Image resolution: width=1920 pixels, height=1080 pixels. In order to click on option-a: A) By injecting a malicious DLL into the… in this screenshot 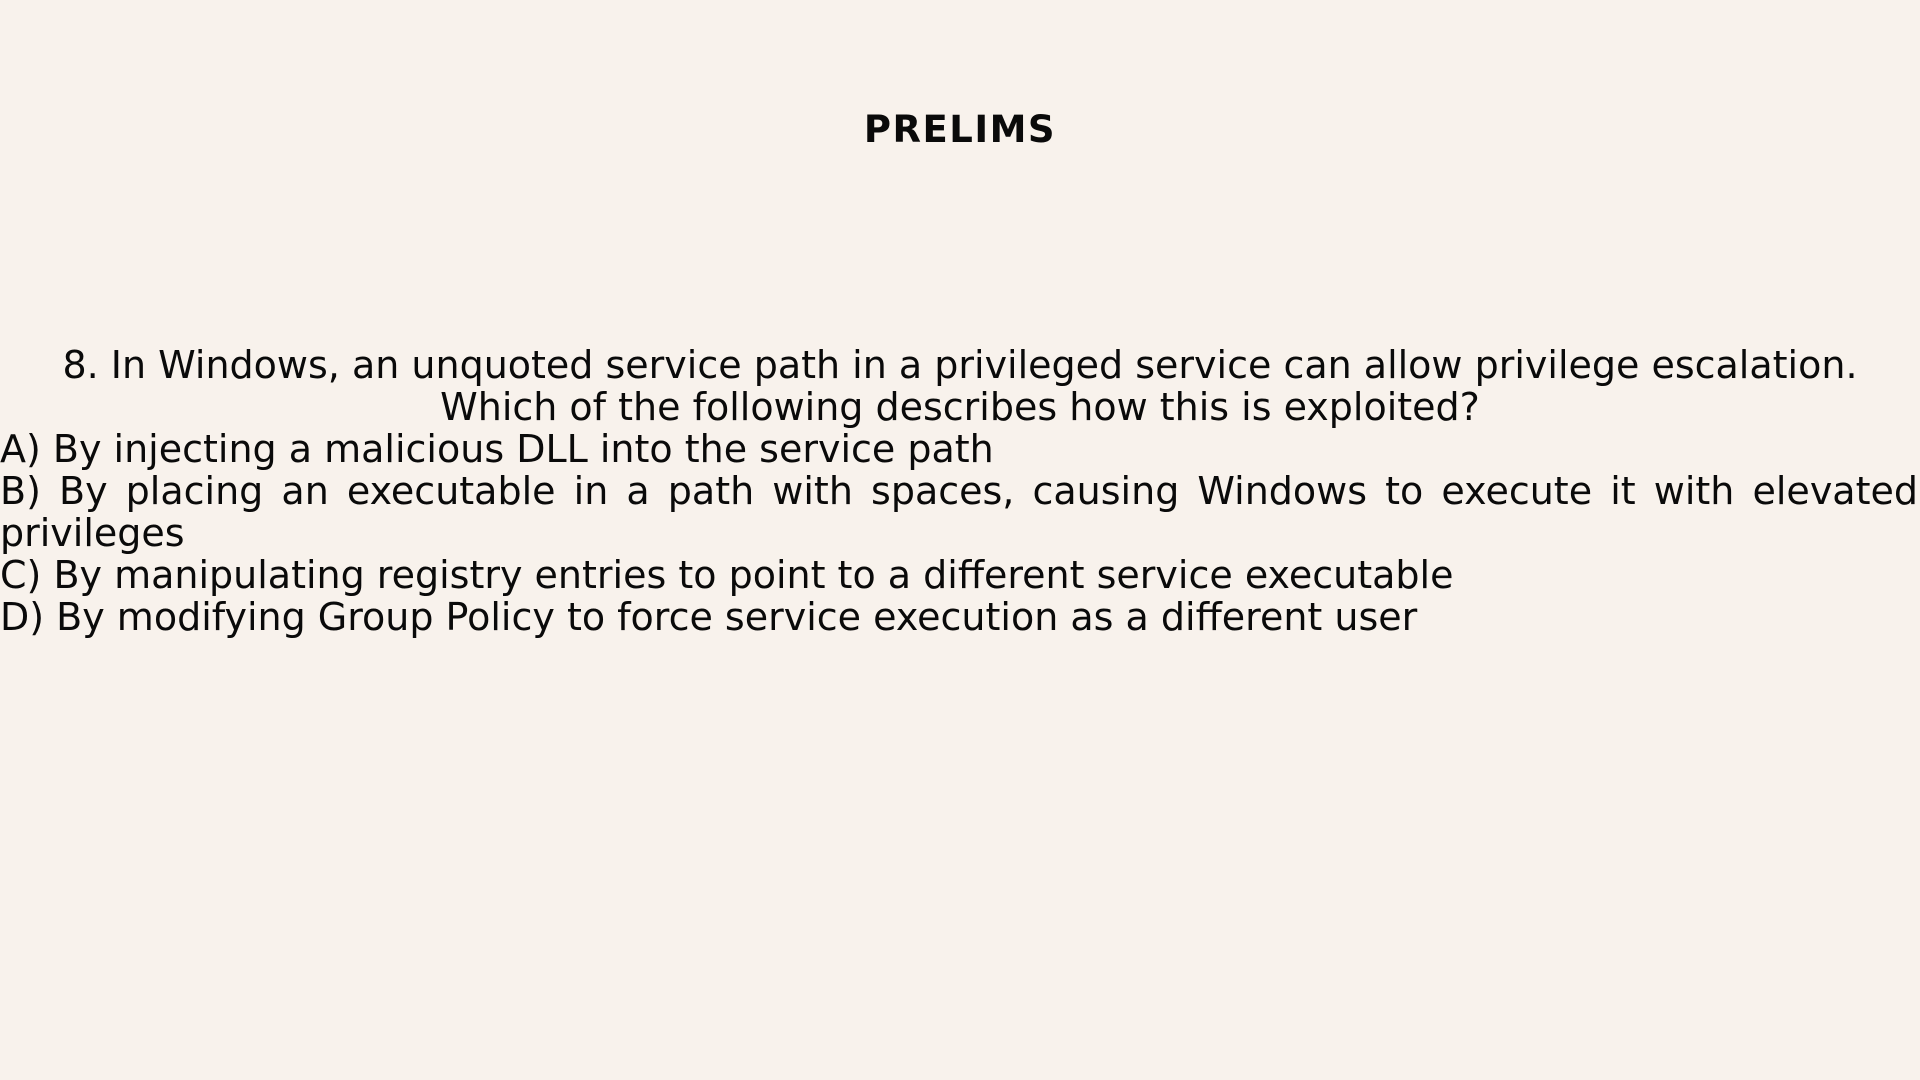, I will do `click(497, 449)`.